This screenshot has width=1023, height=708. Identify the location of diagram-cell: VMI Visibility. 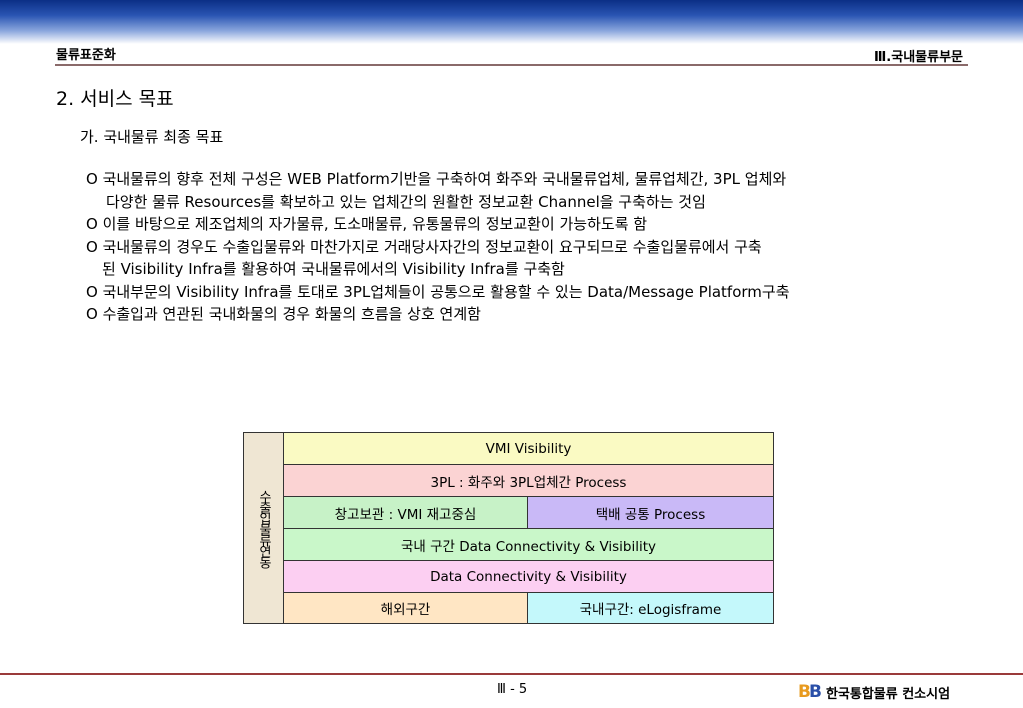
(528, 448).